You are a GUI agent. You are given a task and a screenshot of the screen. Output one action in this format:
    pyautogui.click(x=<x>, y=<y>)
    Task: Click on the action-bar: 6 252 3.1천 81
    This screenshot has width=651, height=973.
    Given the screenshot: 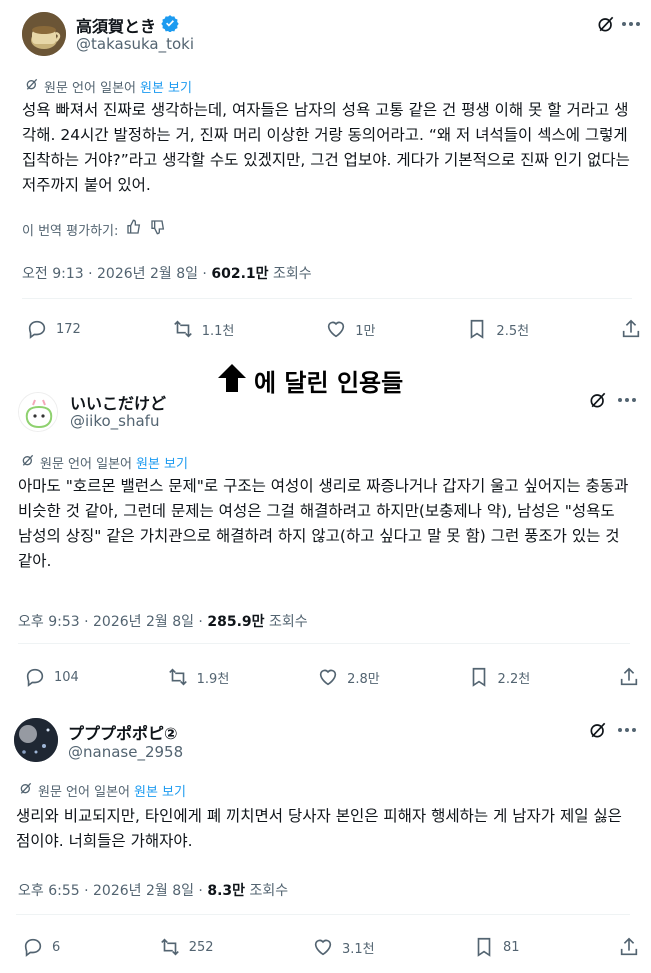 What is the action you would take?
    pyautogui.click(x=331, y=947)
    